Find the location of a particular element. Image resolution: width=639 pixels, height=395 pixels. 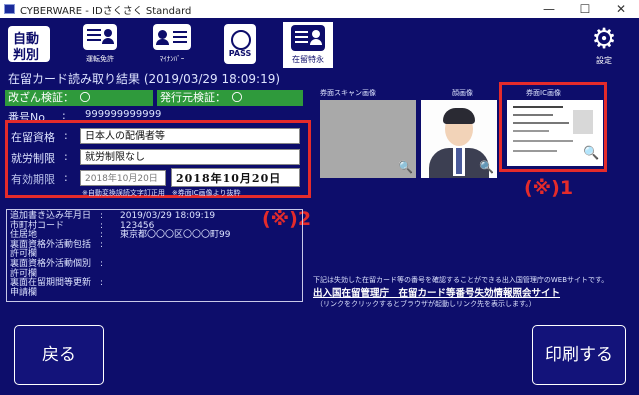

extra-row-value: 東京都〇〇〇区〇〇〇町99 is located at coordinates (175, 235).